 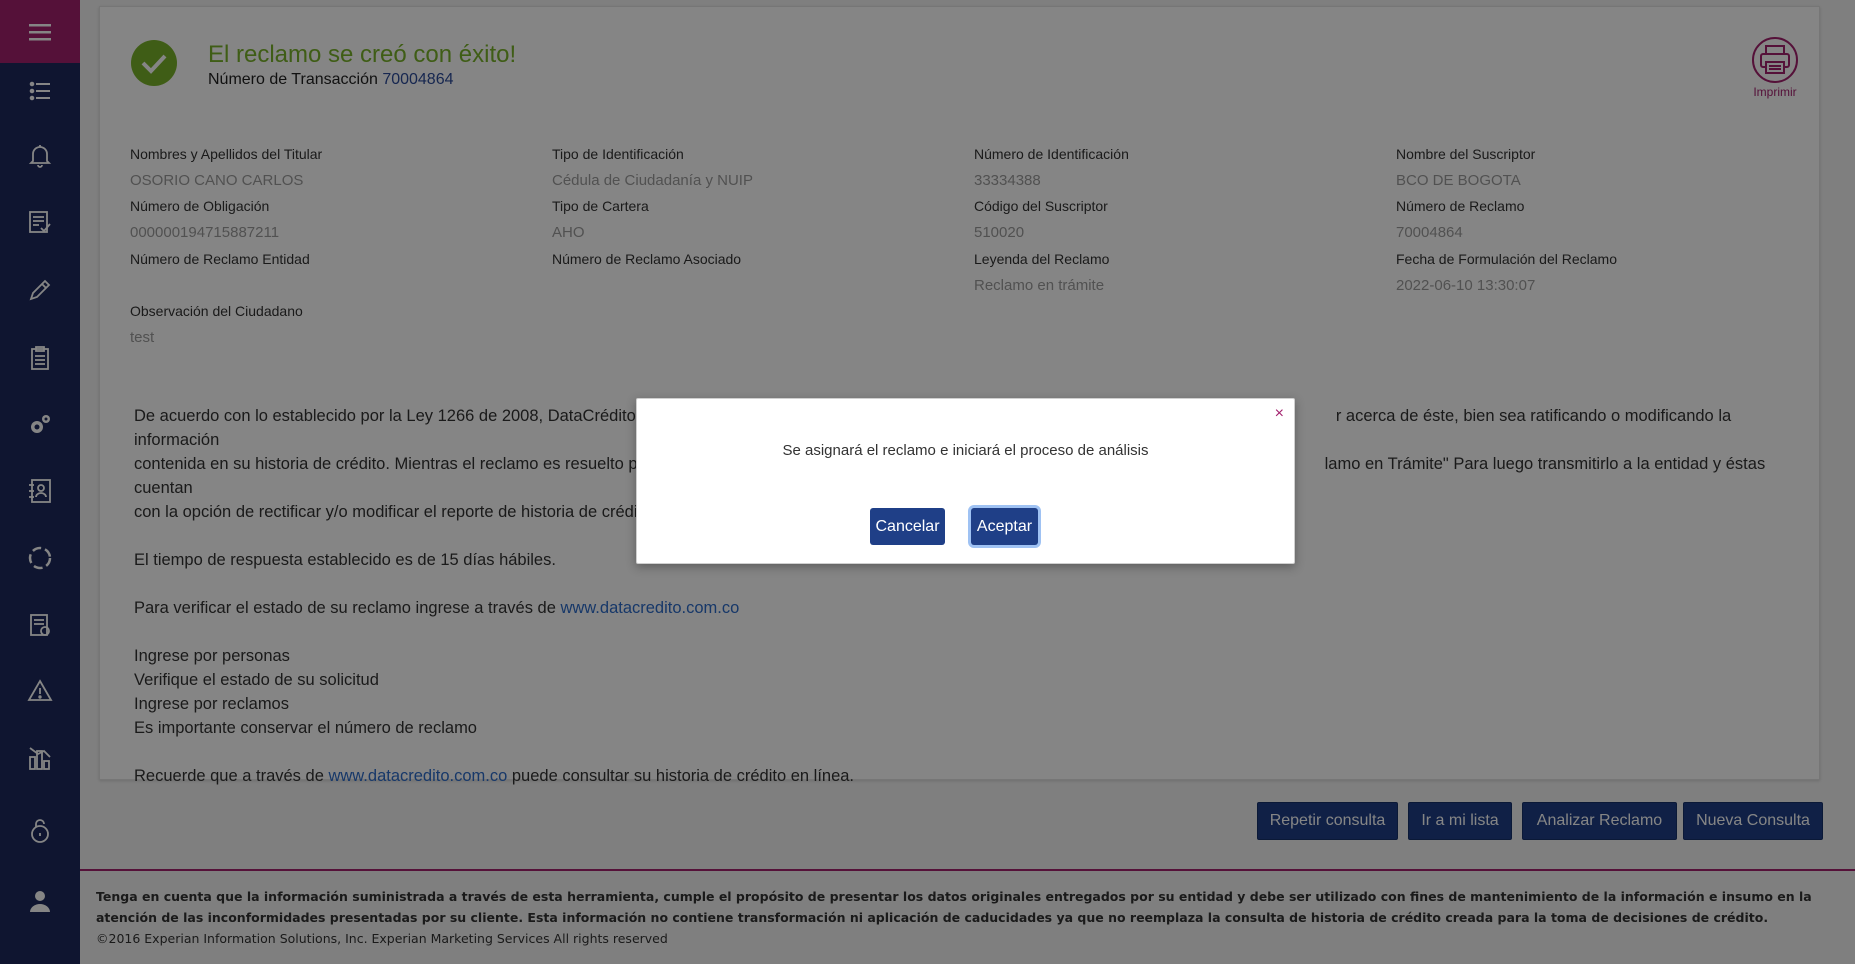 I want to click on close-icon: ×, so click(x=1279, y=414).